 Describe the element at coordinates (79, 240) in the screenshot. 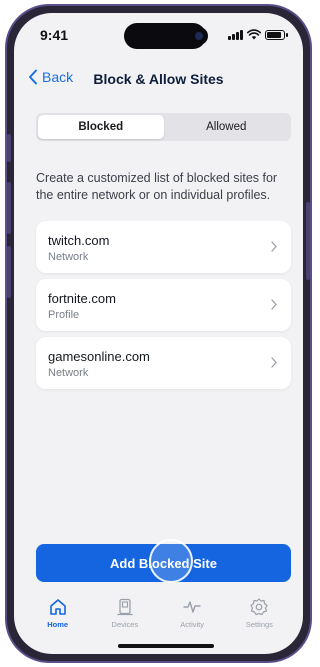

I see `site-domain: twitch.com` at that location.